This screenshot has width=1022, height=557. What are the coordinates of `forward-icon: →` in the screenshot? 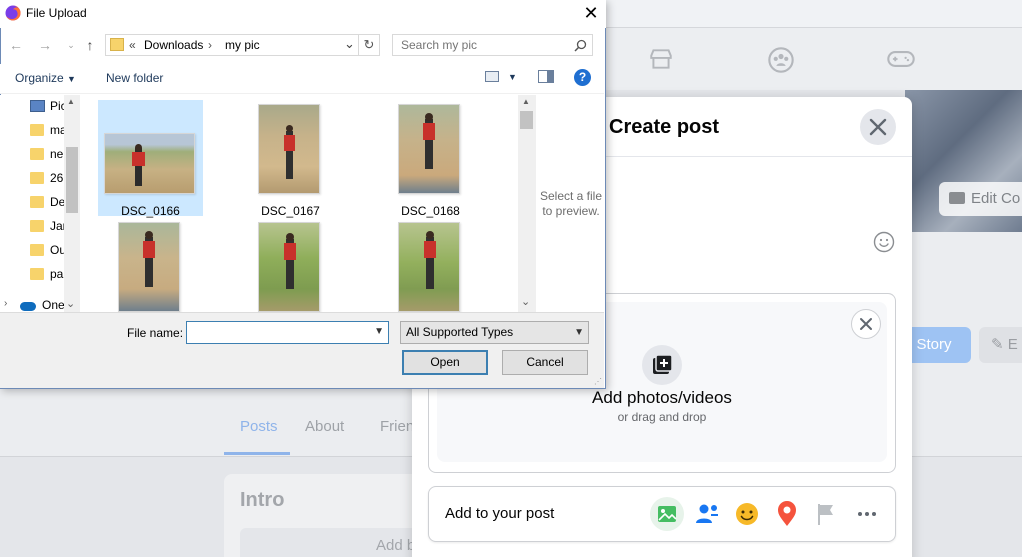 It's located at (45, 45).